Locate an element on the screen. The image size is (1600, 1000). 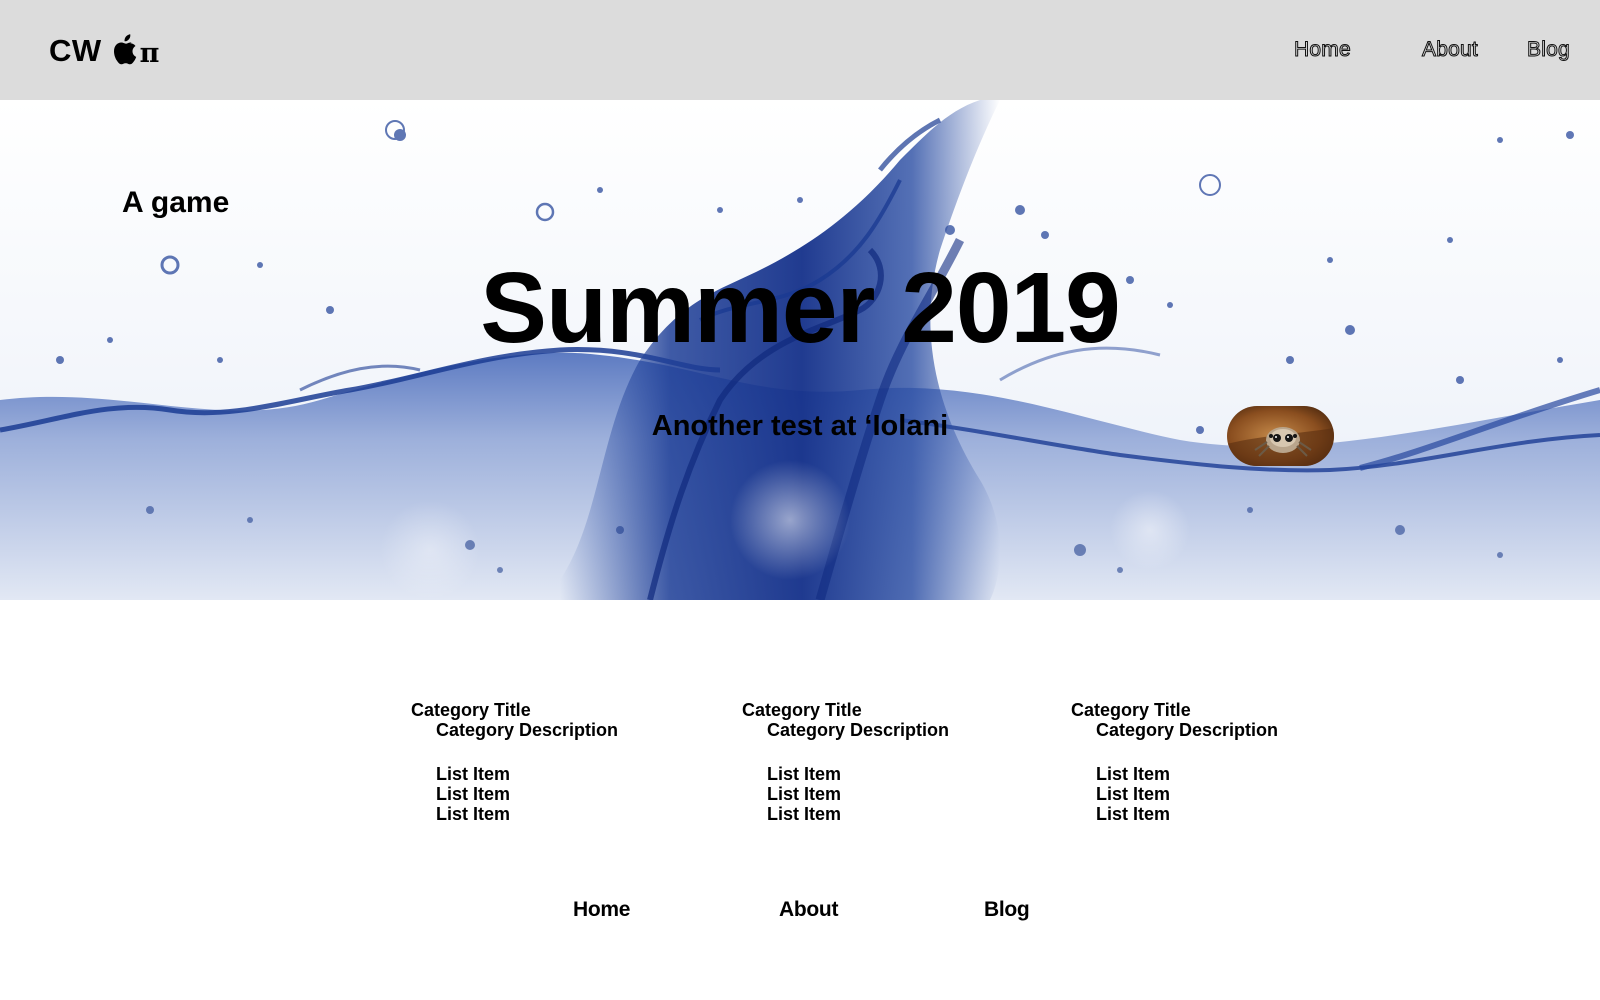
hero-tagline: A game is located at coordinates (176, 202).